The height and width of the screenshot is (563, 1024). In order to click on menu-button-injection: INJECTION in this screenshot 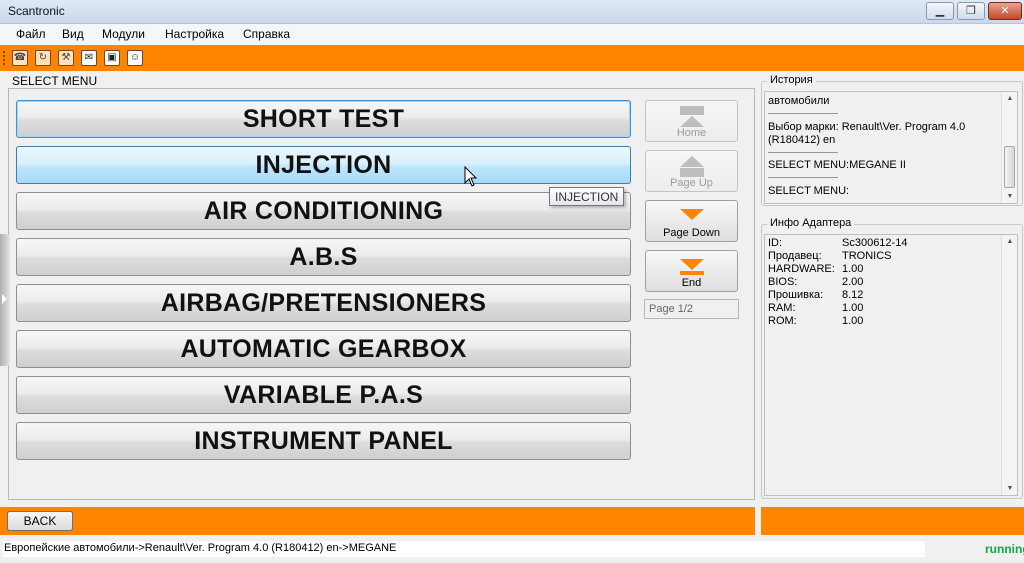, I will do `click(323, 165)`.